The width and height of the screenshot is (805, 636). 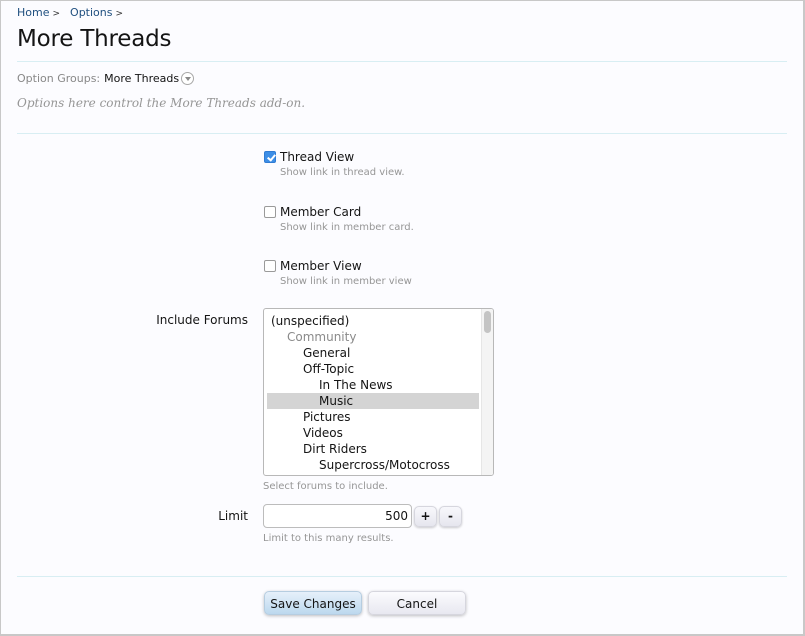 What do you see at coordinates (487, 392) in the screenshot?
I see `listbox-scrollbar` at bounding box center [487, 392].